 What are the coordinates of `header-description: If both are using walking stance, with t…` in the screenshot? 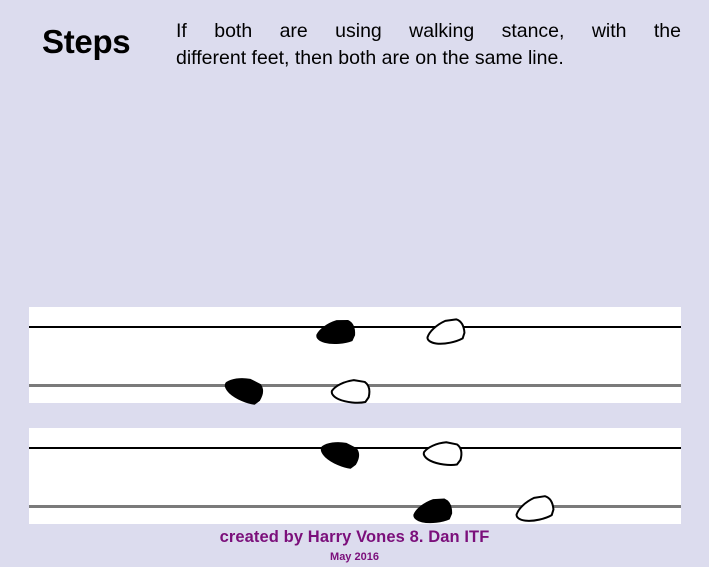 It's located at (428, 45).